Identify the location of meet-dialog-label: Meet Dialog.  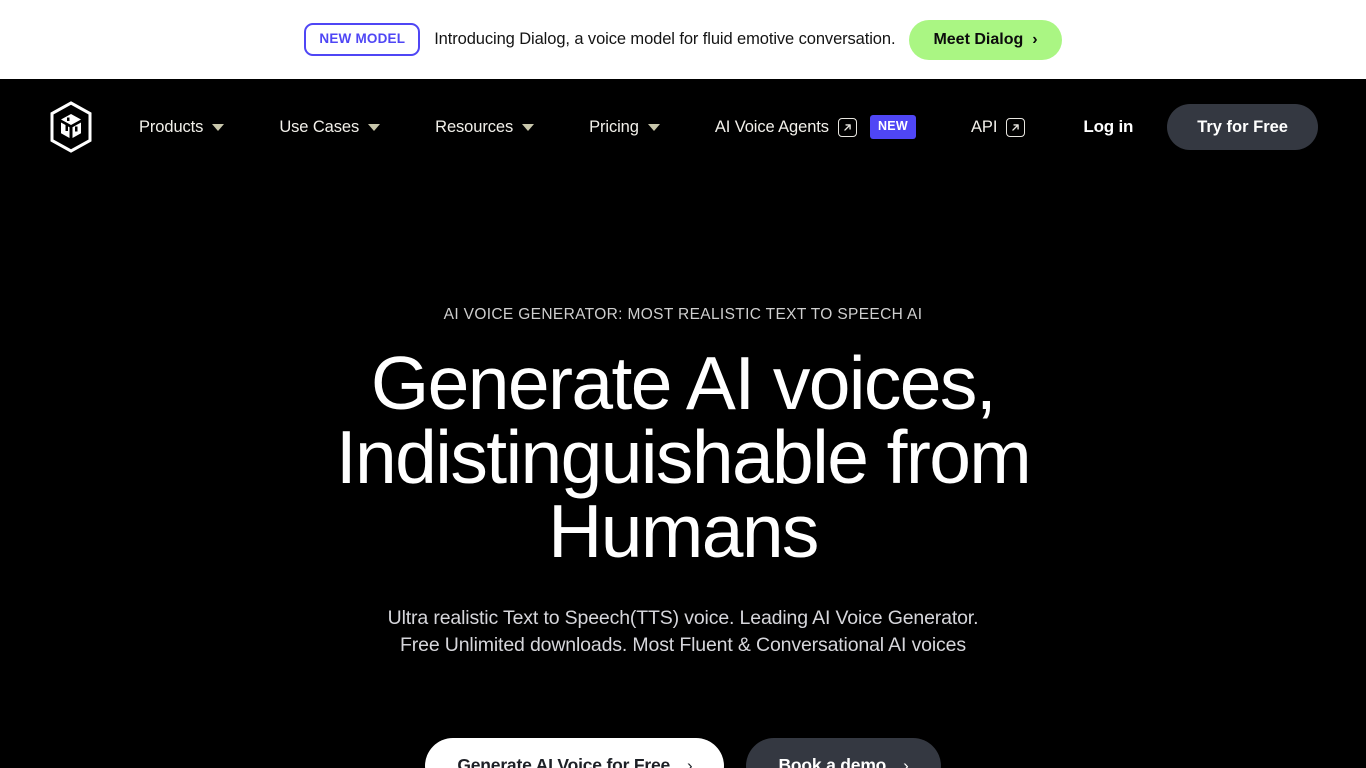
(978, 39).